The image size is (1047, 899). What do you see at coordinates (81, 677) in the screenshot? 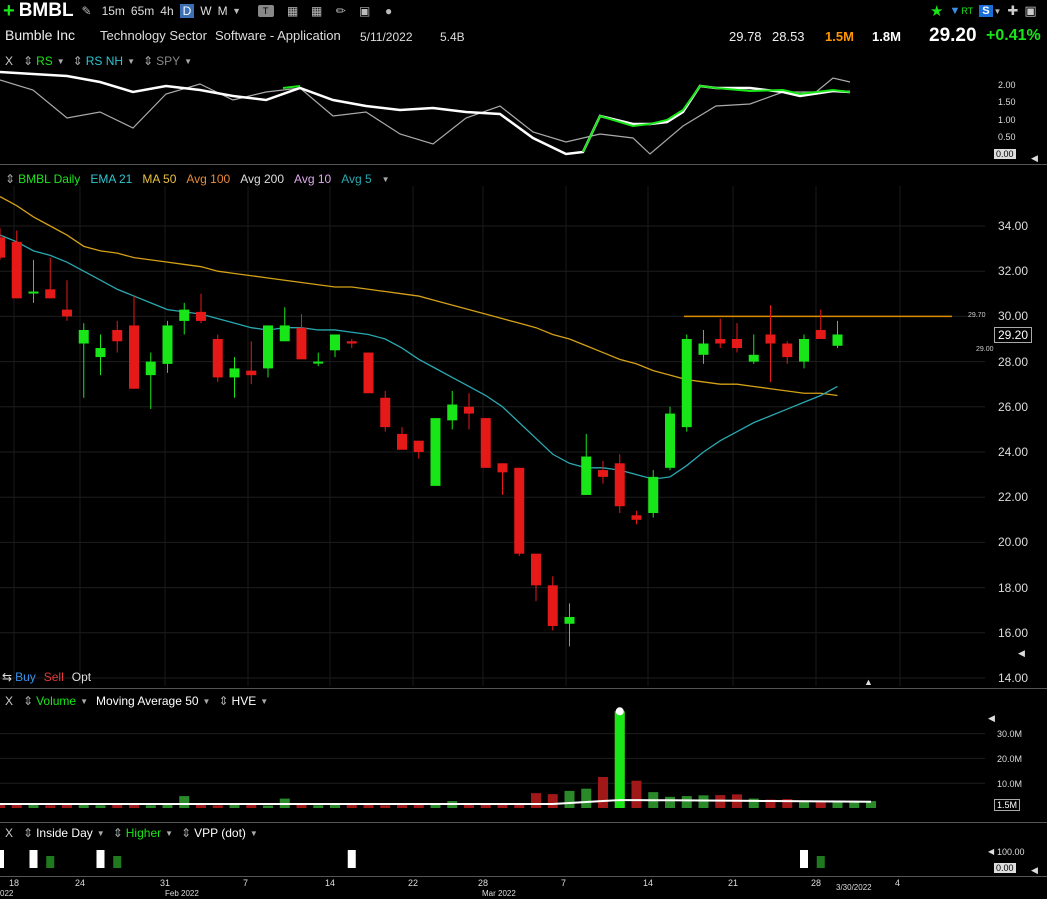
I see `option-button: Opt` at bounding box center [81, 677].